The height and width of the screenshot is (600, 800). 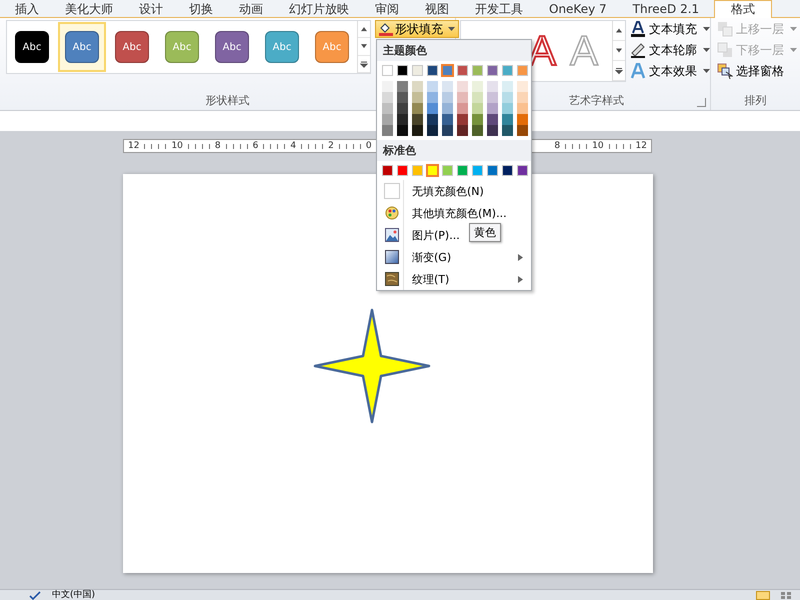 I want to click on ribbon-tab: 设计, so click(x=151, y=8).